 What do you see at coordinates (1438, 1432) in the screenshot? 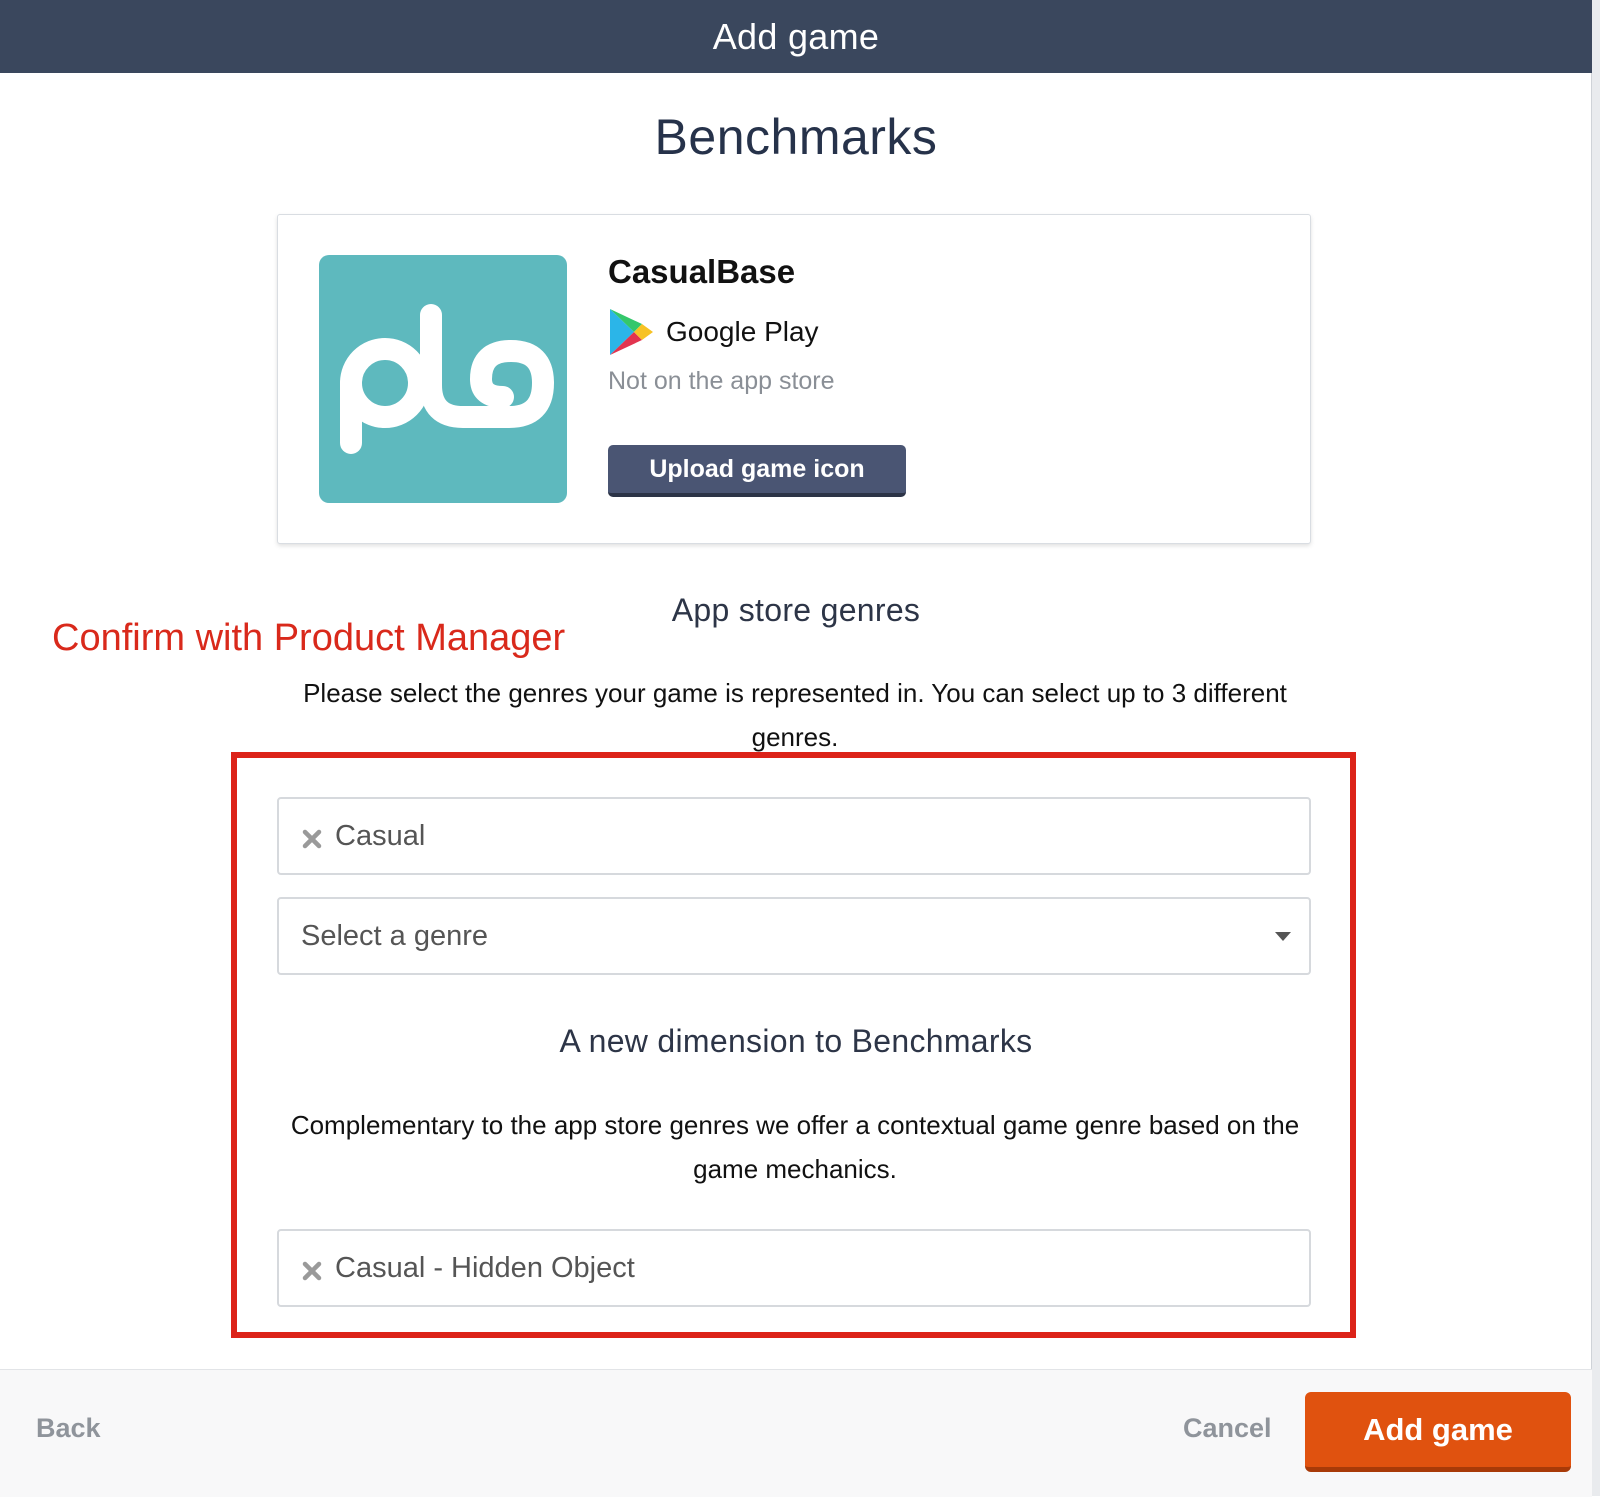
I see `add-game-button: Add game` at bounding box center [1438, 1432].